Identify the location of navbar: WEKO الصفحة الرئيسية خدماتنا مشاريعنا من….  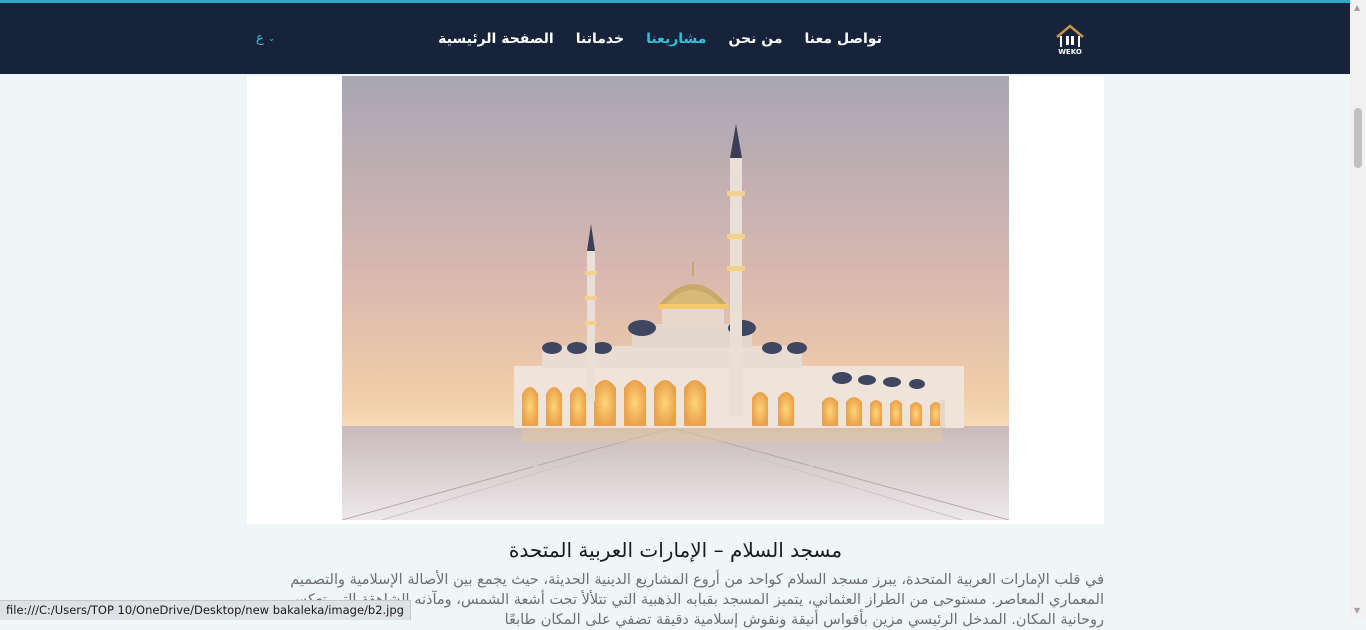
(675, 38).